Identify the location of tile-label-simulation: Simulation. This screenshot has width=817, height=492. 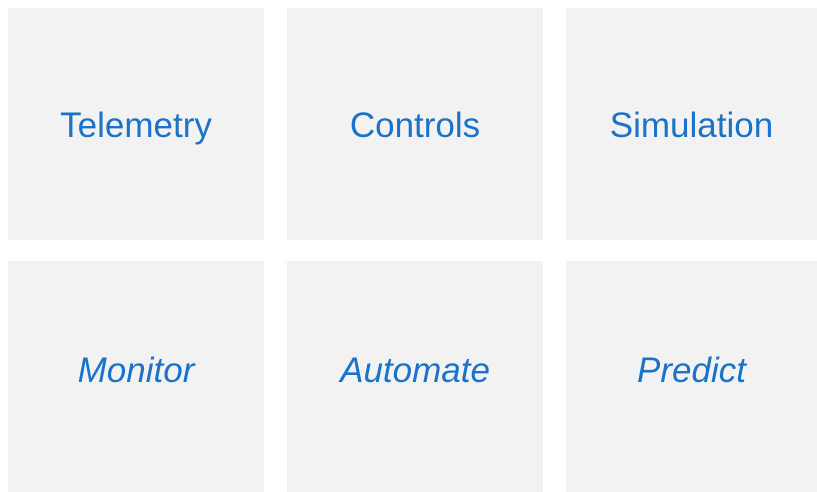
(691, 125).